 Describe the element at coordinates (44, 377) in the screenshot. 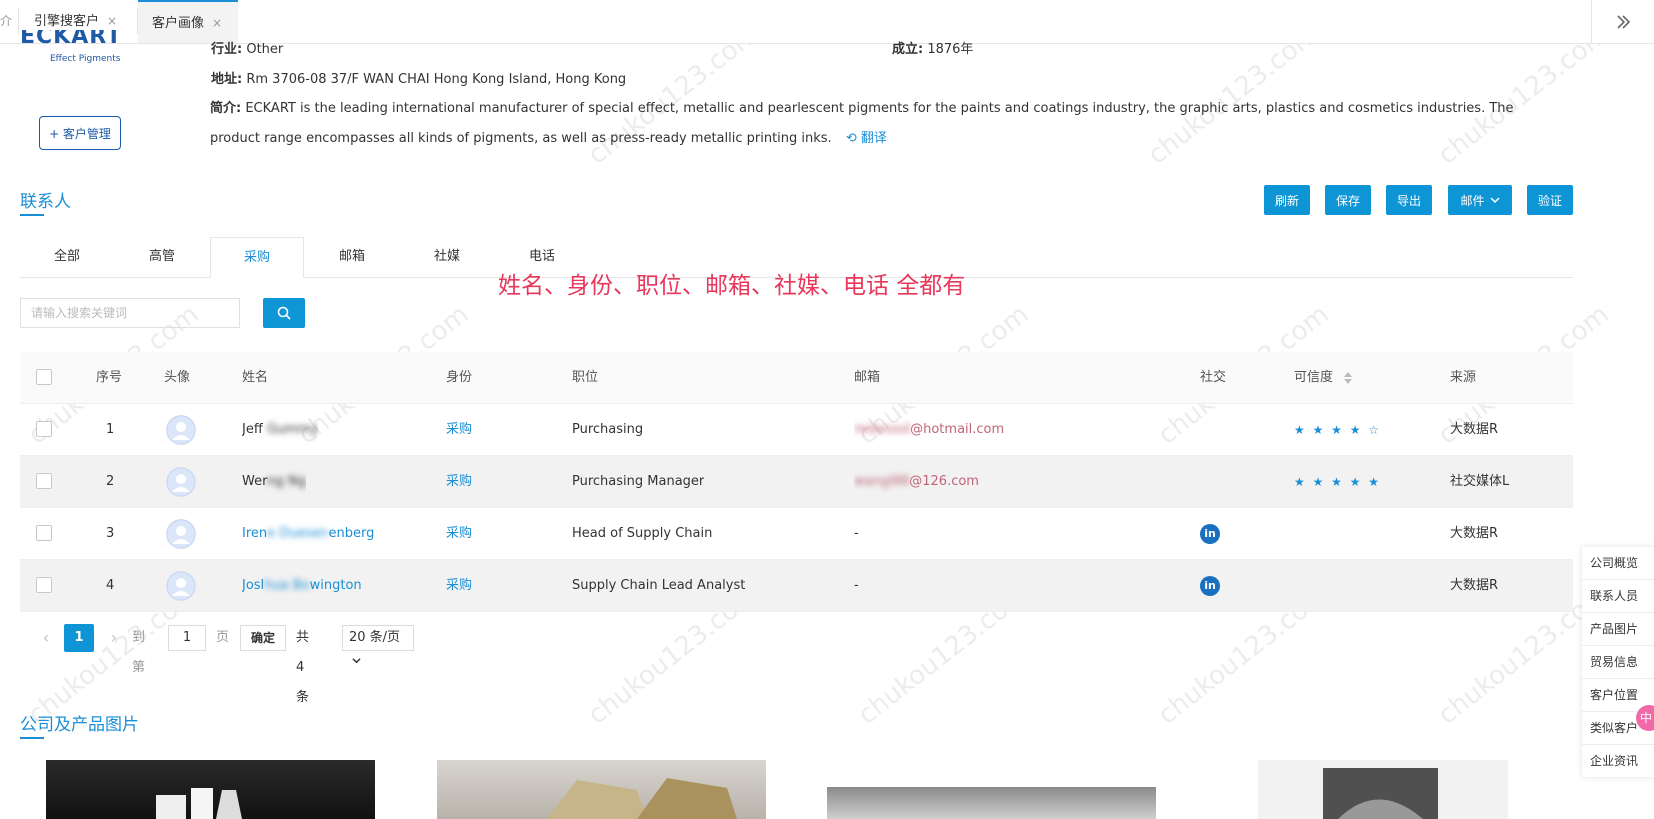

I see `select-all-checkbox` at that location.